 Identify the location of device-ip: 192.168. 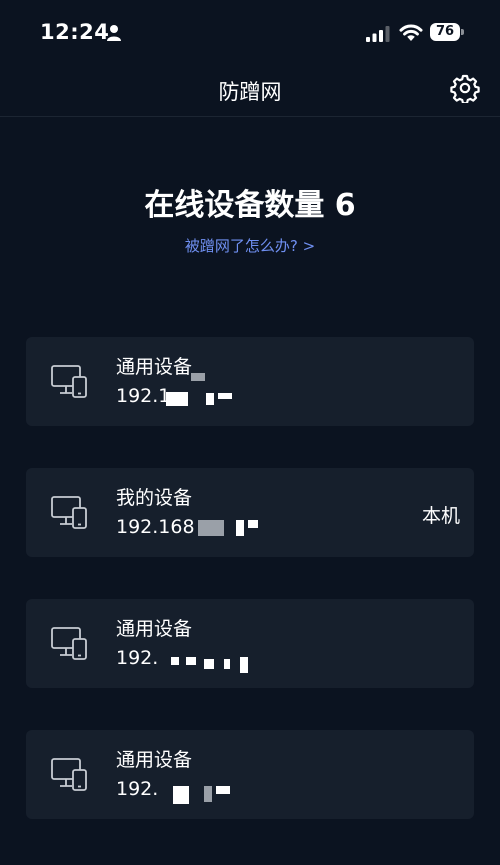
(155, 527).